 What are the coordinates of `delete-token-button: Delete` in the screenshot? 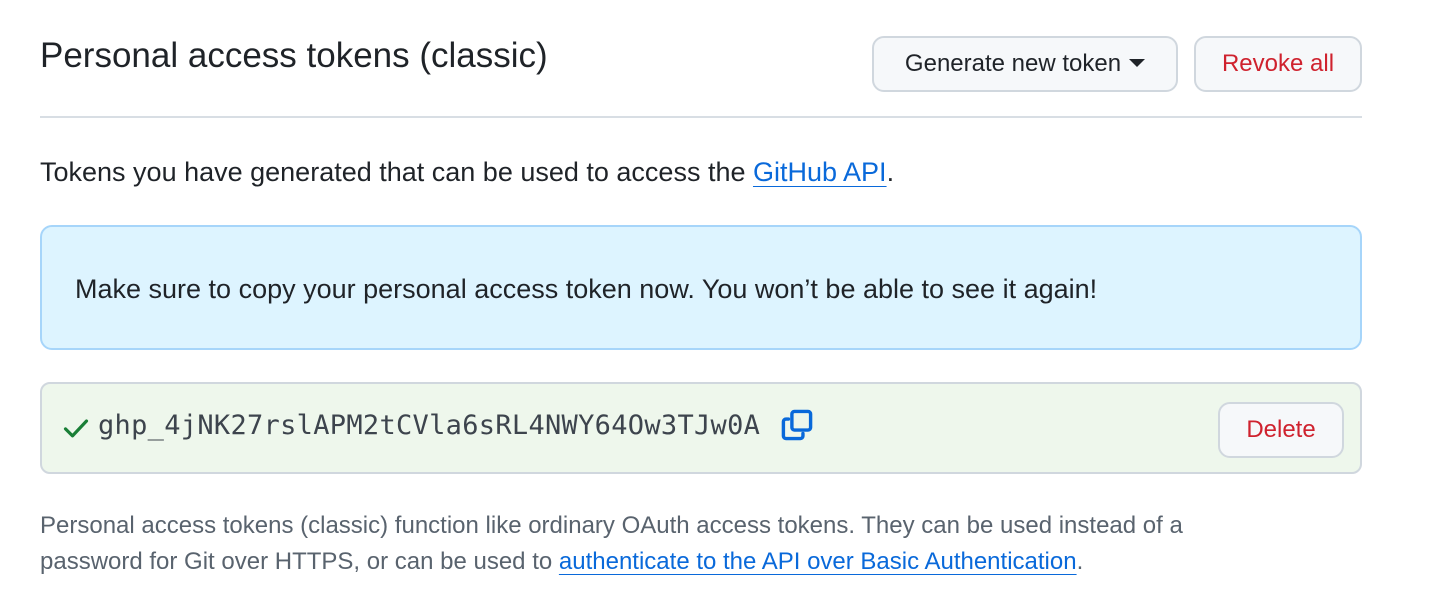 It's located at (1281, 430).